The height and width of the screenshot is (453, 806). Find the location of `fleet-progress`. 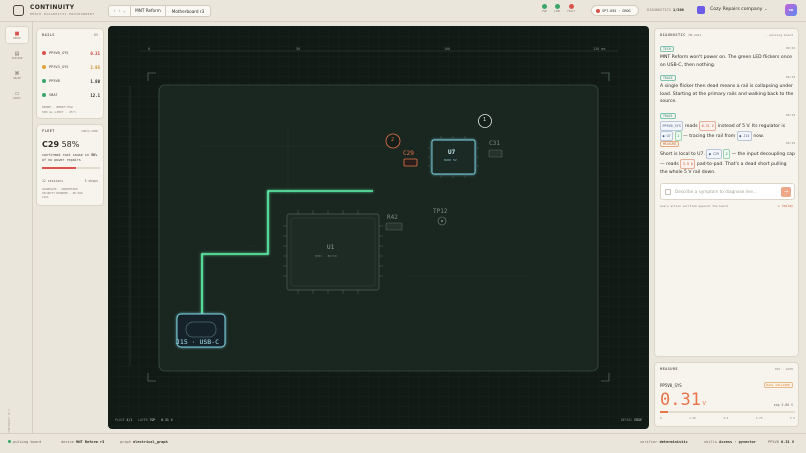

fleet-progress is located at coordinates (71, 168).